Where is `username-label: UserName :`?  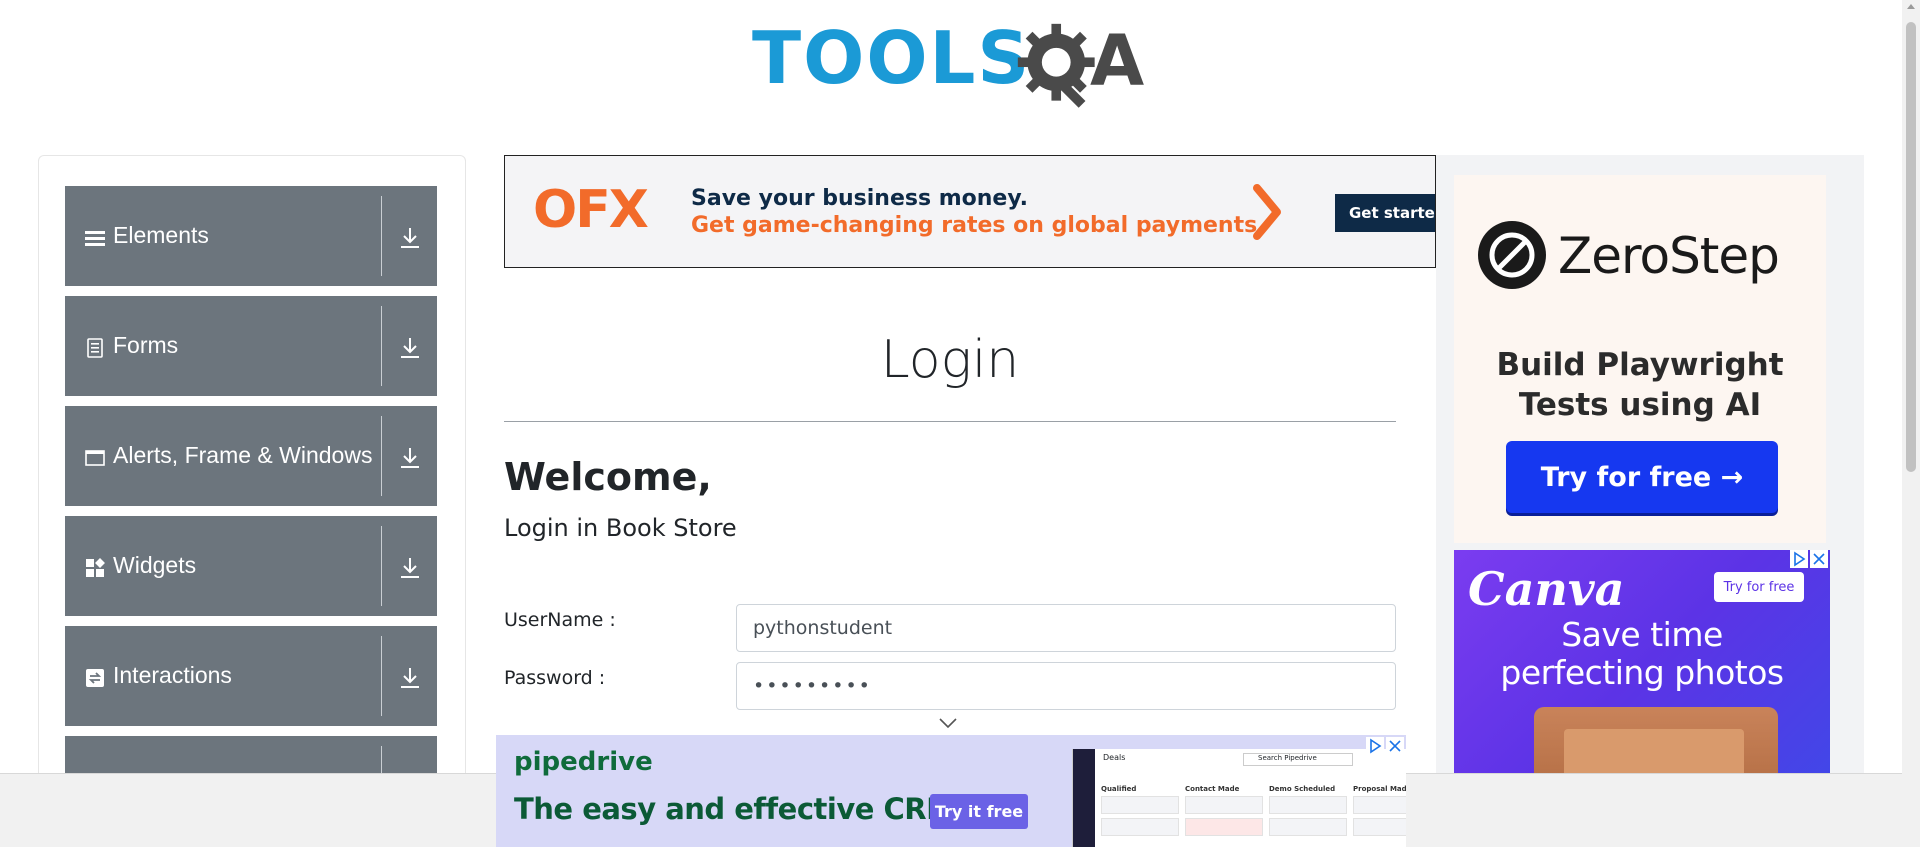
username-label: UserName : is located at coordinates (560, 620).